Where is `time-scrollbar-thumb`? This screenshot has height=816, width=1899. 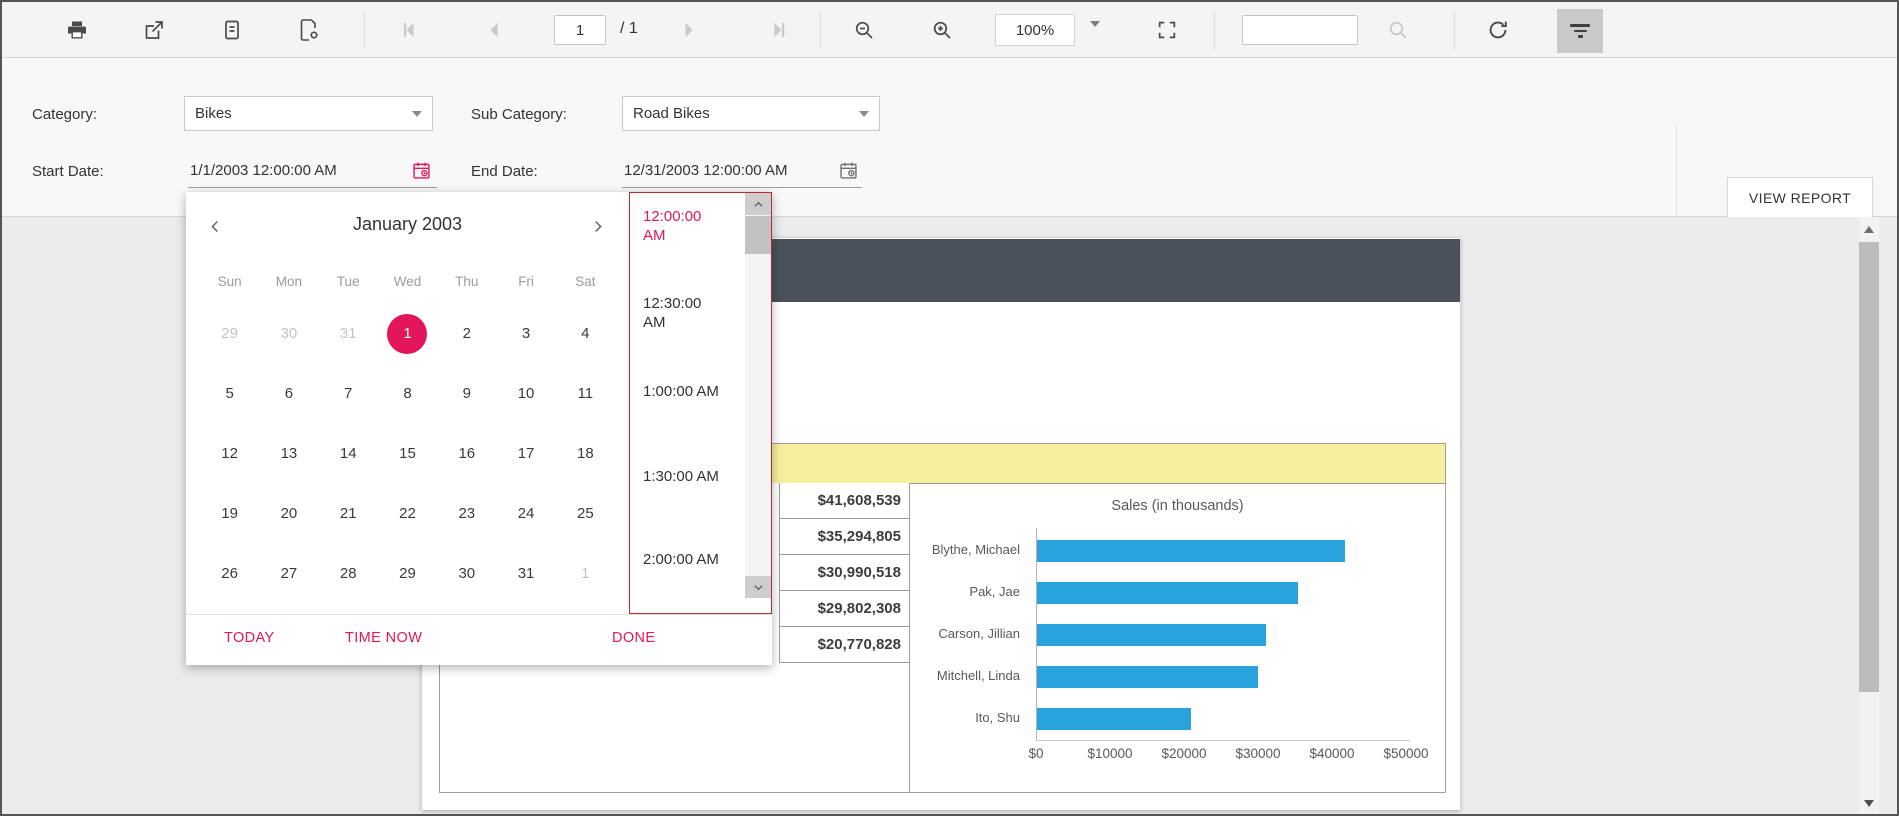
time-scrollbar-thumb is located at coordinates (758, 235).